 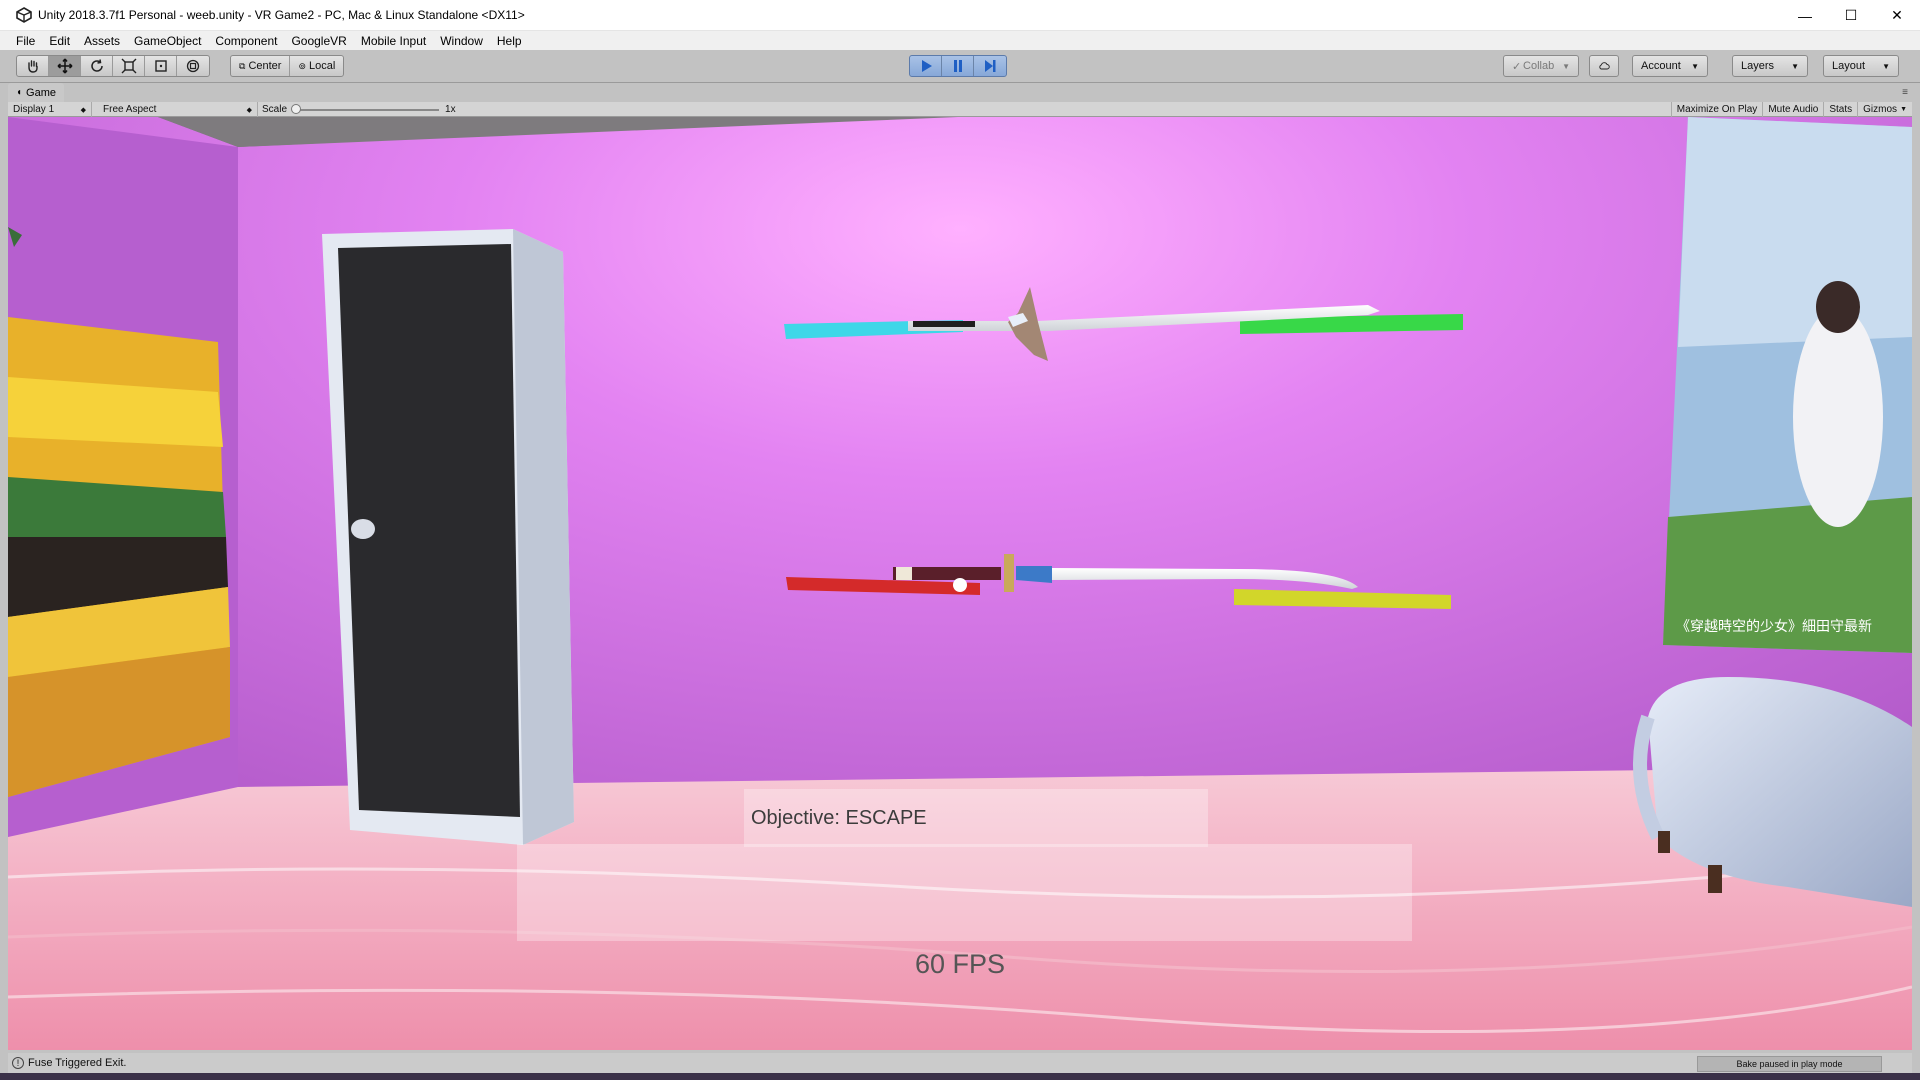 I want to click on right-poster-figure-head, so click(x=1838, y=307).